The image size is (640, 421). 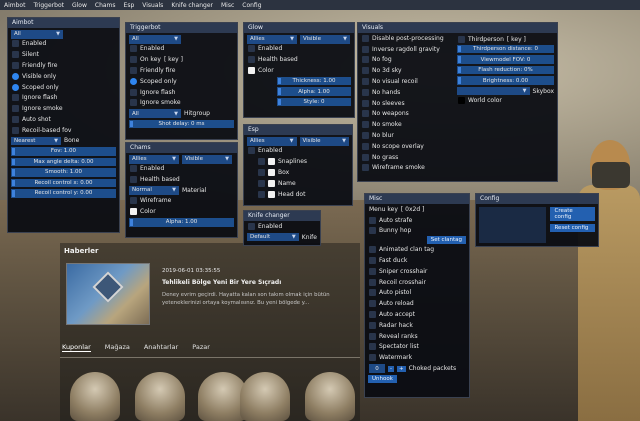 I want to click on misc-check-row: Auto reload, so click(x=417, y=303).